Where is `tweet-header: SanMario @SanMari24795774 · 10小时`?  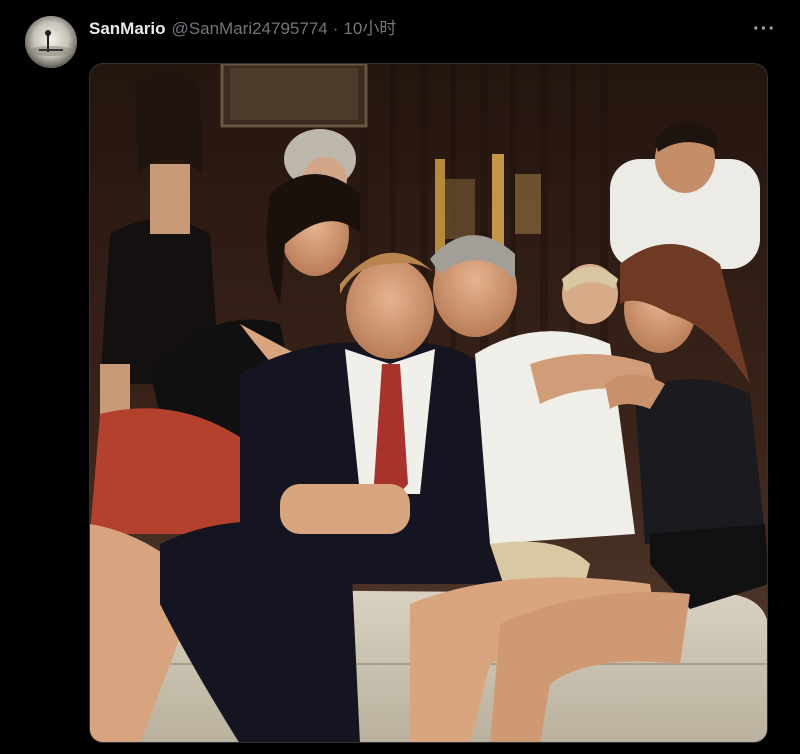 tweet-header: SanMario @SanMari24795774 · 10小时 is located at coordinates (242, 29).